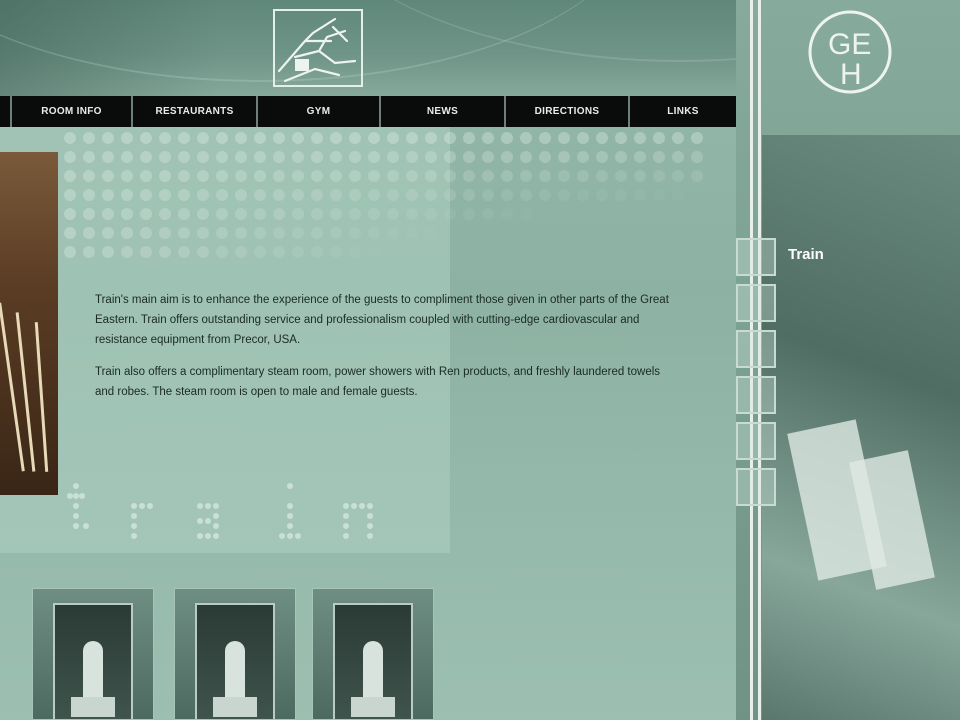  Describe the element at coordinates (319, 111) in the screenshot. I see `nav-item-gym: GYM` at that location.